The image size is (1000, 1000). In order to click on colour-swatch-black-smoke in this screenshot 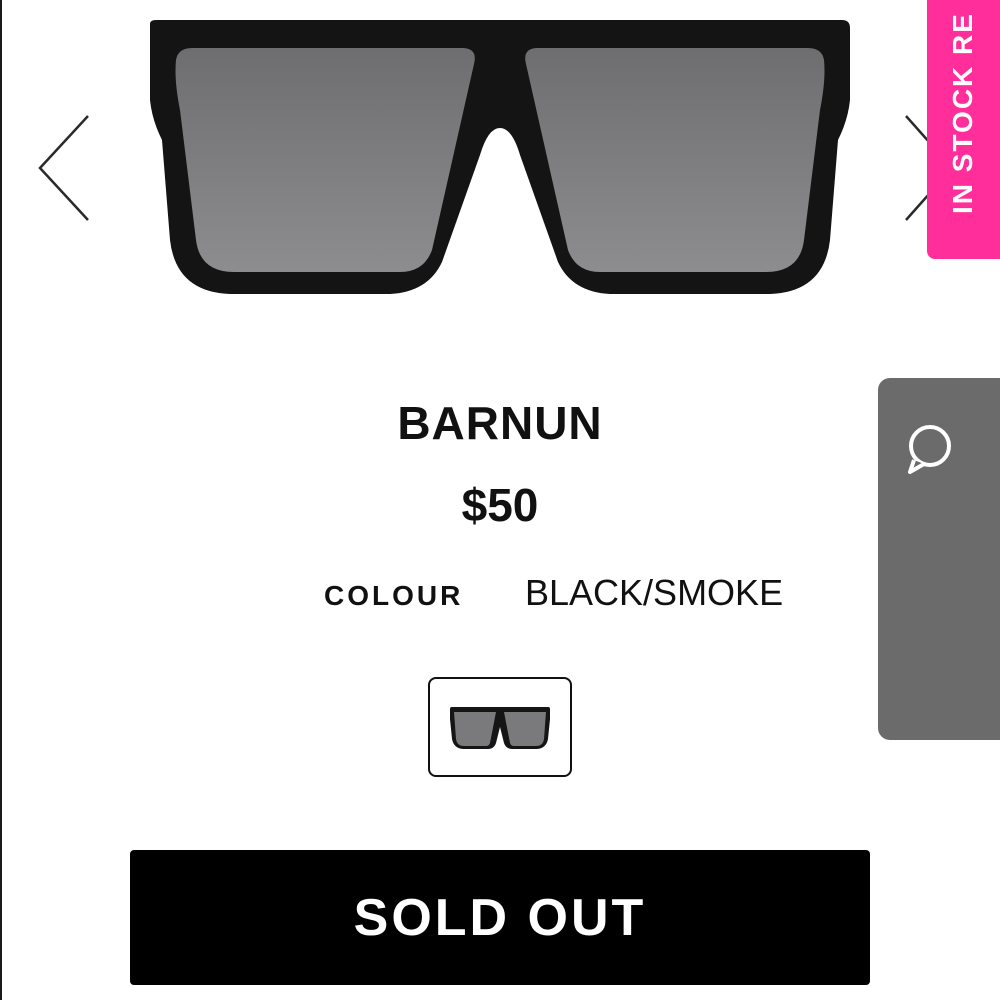, I will do `click(500, 727)`.